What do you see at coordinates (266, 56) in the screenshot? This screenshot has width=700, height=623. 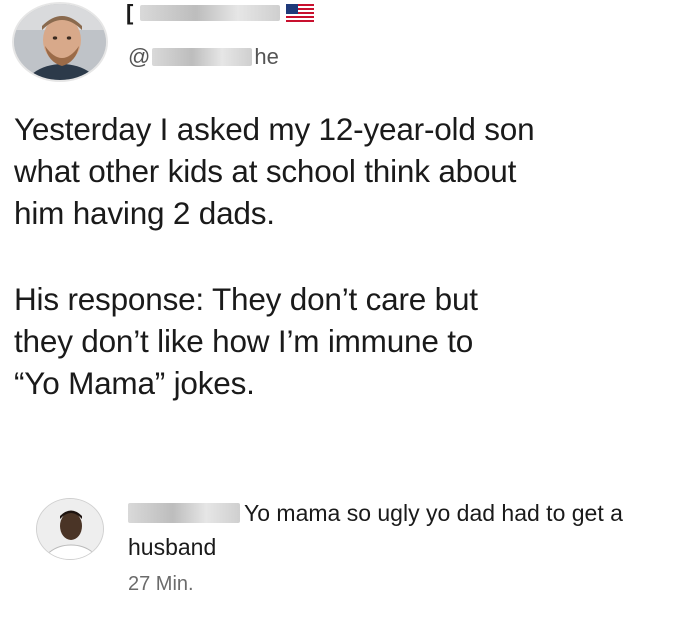 I see `handle-suffix: he` at bounding box center [266, 56].